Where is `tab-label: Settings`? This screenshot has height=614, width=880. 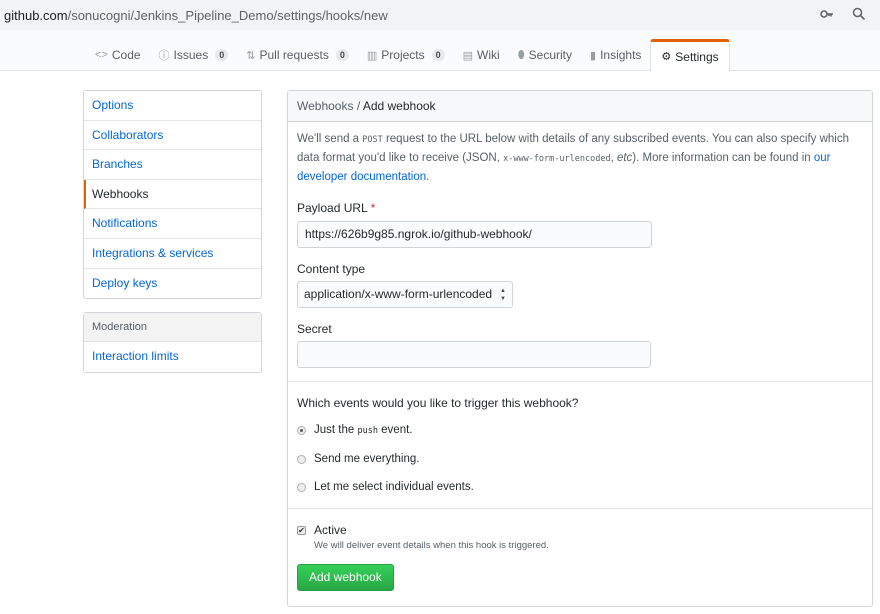
tab-label: Settings is located at coordinates (697, 56).